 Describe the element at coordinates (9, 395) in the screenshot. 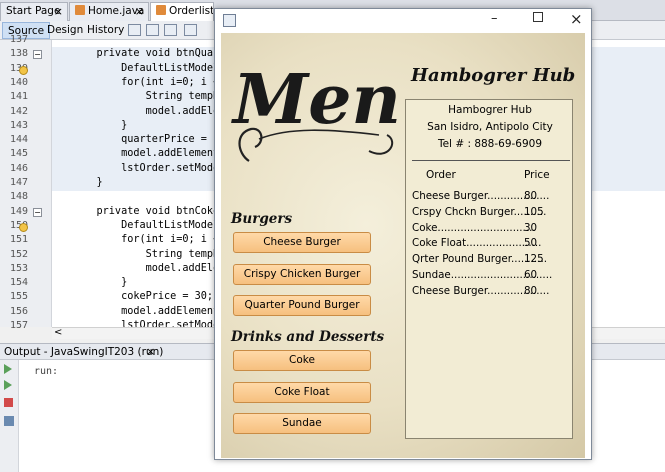

I see `output-actions` at that location.